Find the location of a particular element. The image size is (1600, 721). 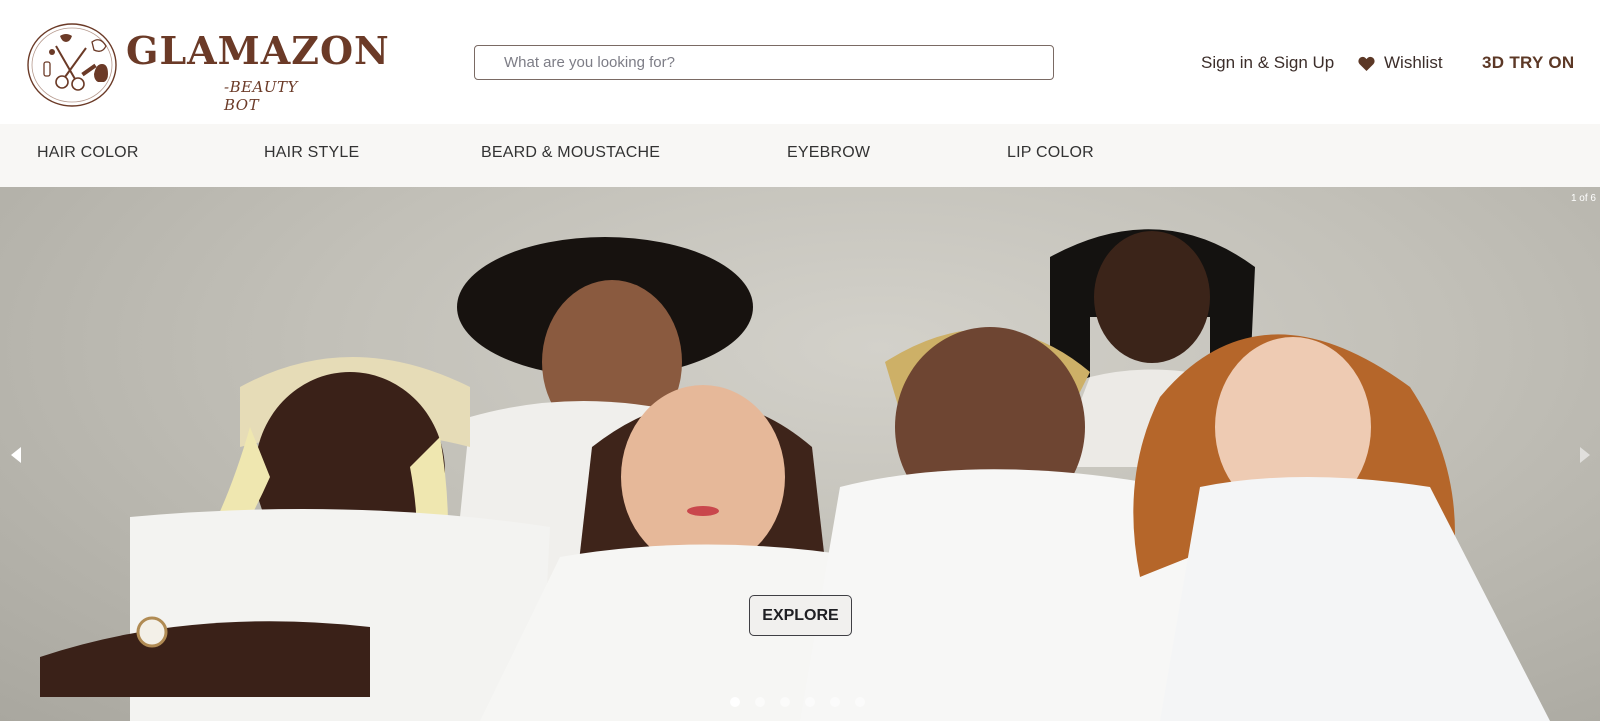

category-hair-color: HAIR COLOR is located at coordinates (88, 153).